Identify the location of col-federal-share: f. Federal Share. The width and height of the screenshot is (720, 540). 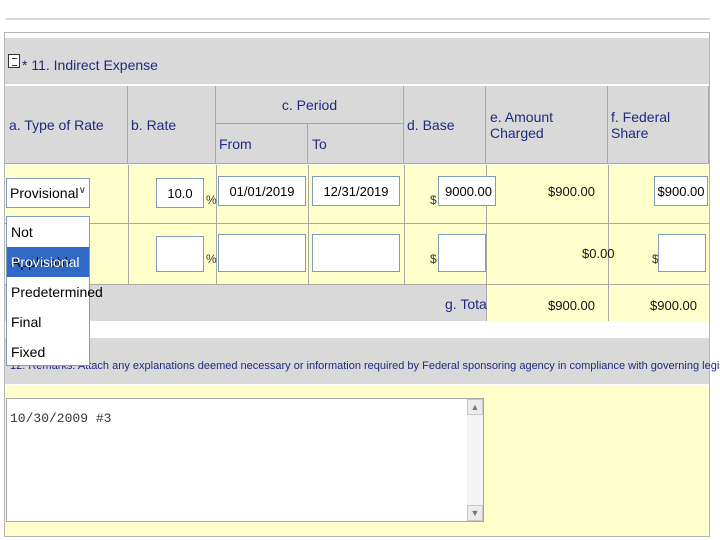
(658, 125).